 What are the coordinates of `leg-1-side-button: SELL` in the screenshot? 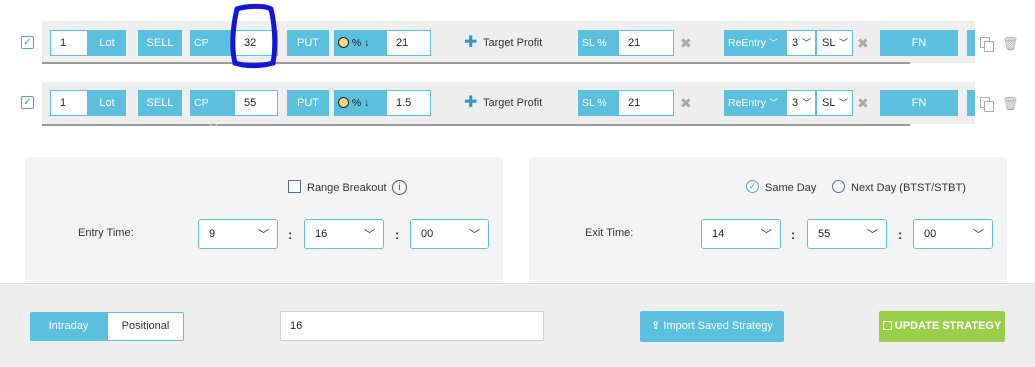 It's located at (160, 43).